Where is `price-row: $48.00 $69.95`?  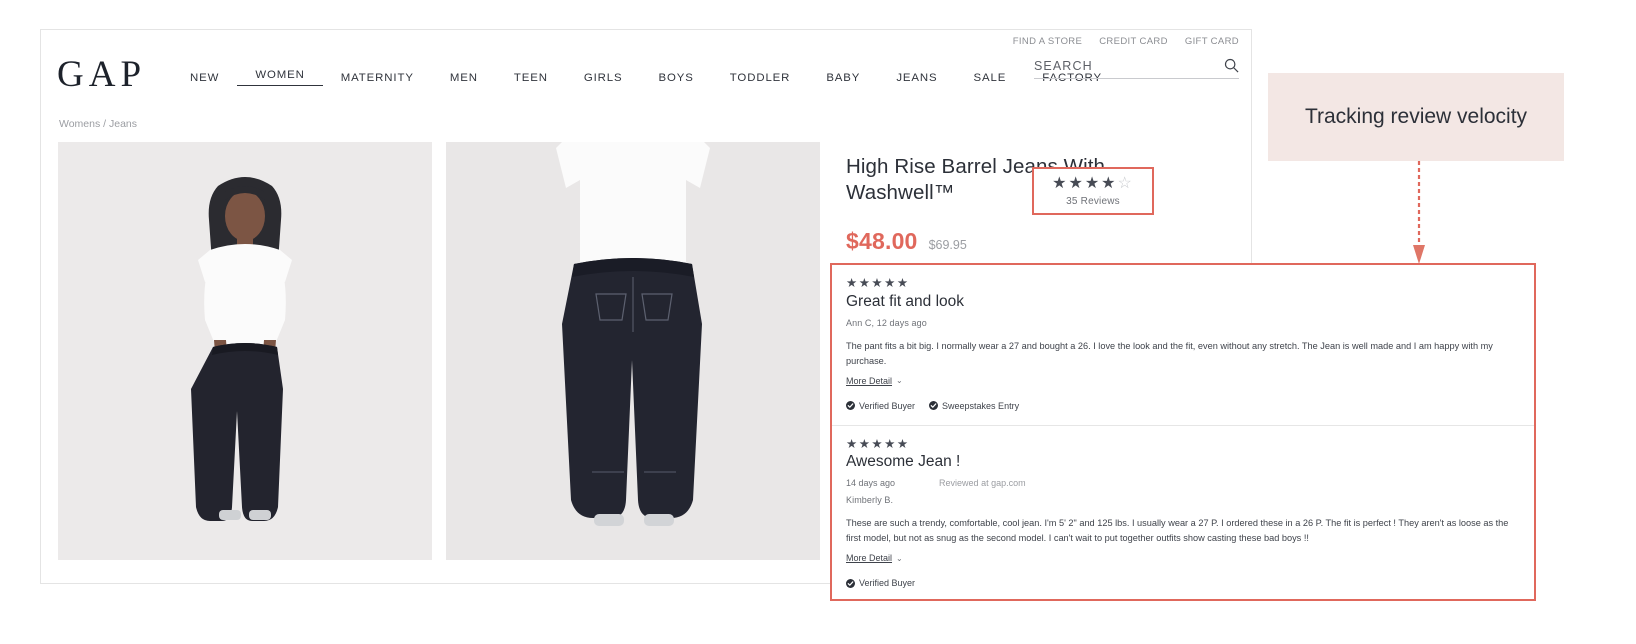 price-row: $48.00 $69.95 is located at coordinates (1033, 241).